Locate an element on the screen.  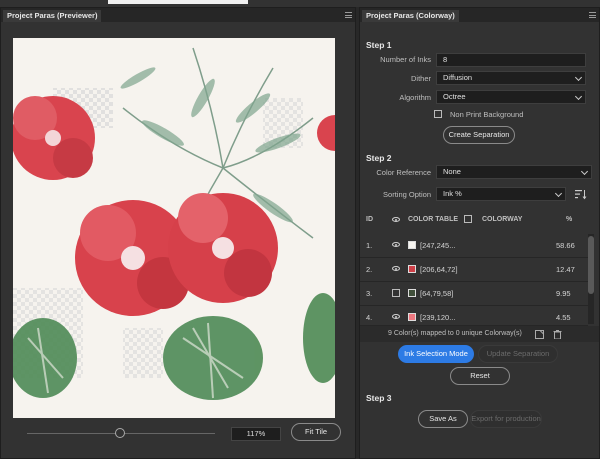
row-id: 2. is located at coordinates (369, 269).